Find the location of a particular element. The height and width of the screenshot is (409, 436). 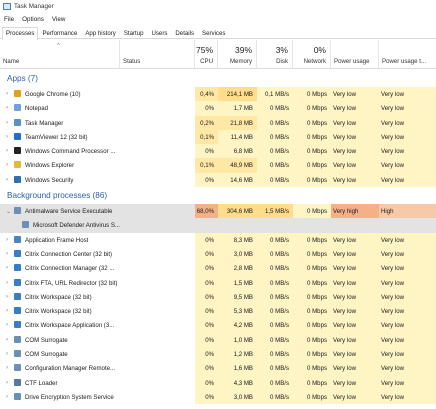

menu-options: Options is located at coordinates (33, 19).